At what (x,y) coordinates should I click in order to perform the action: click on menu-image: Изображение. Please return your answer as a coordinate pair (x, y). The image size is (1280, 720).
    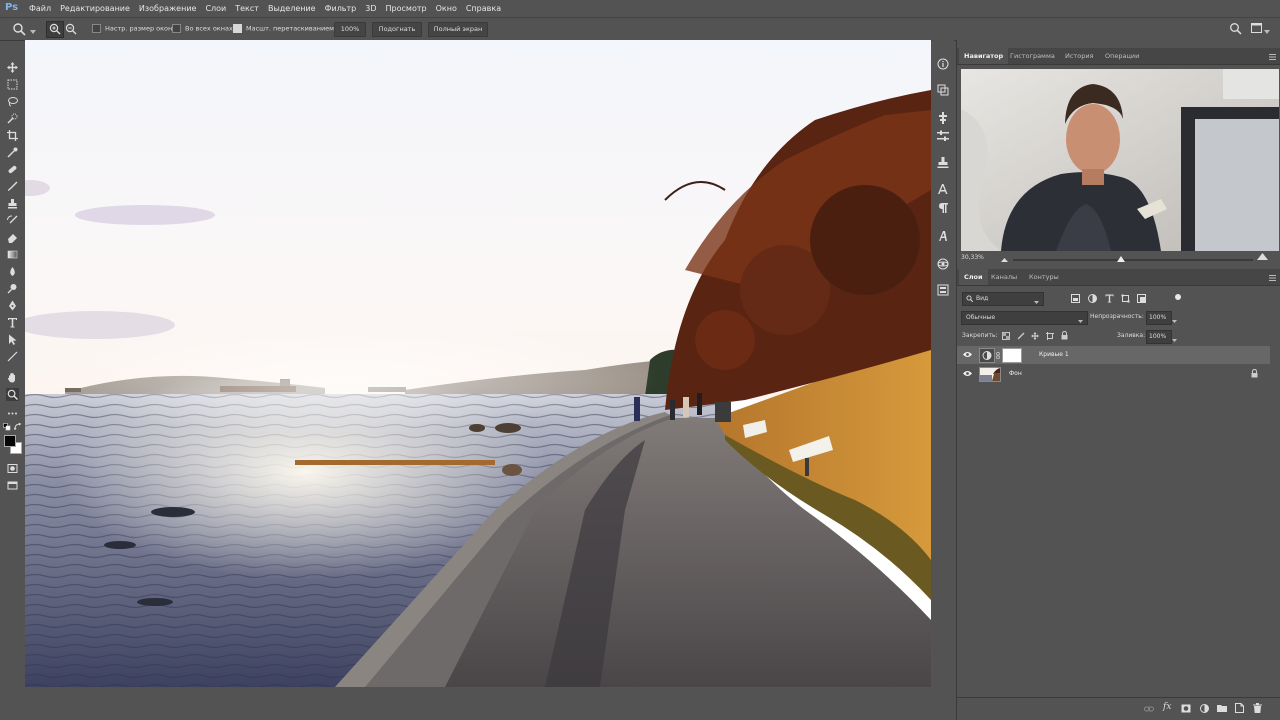
    Looking at the image, I should click on (168, 8).